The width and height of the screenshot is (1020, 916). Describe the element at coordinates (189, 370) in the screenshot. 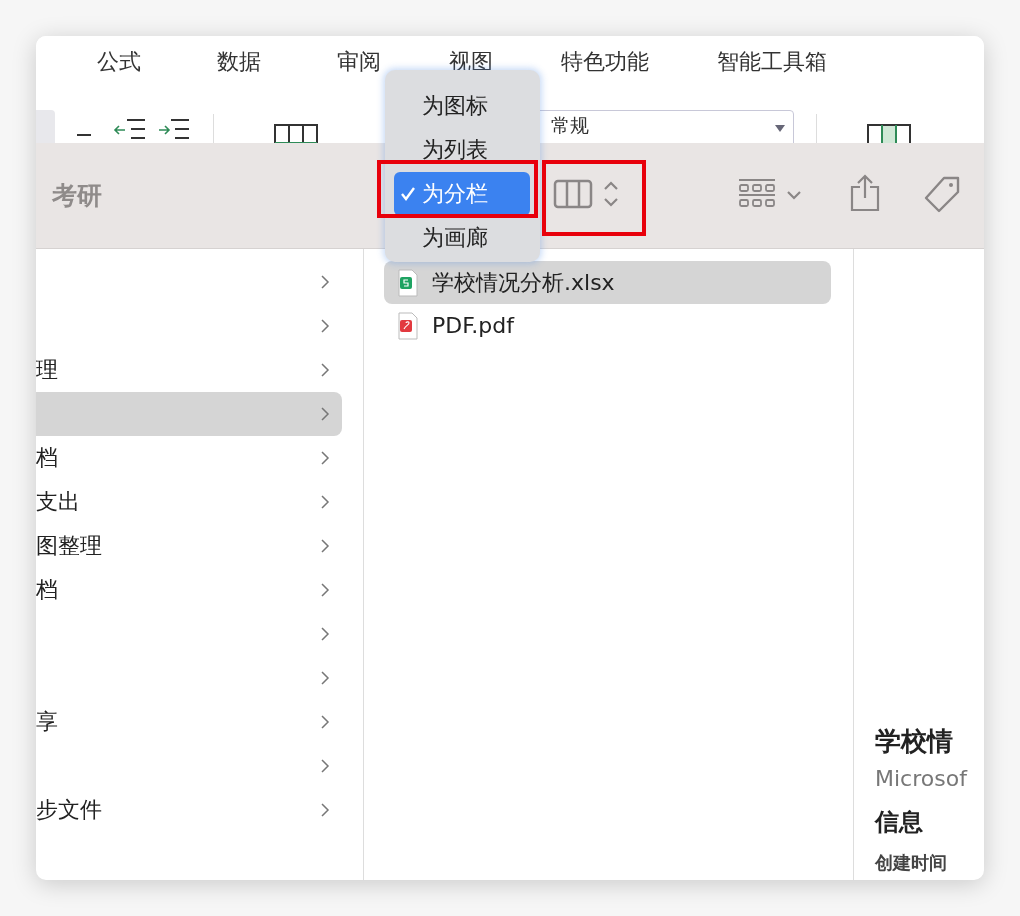

I see `folder-row: 理` at that location.